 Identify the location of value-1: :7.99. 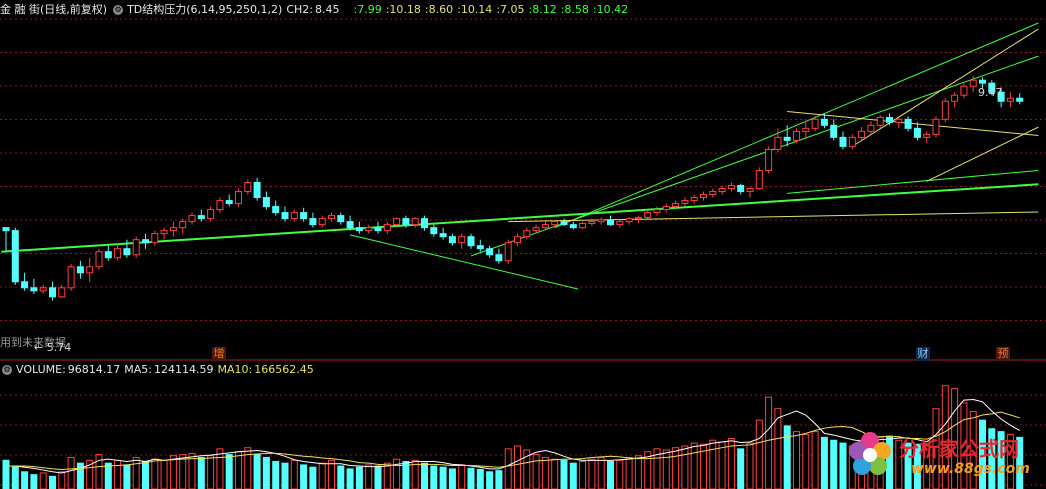
(367, 9).